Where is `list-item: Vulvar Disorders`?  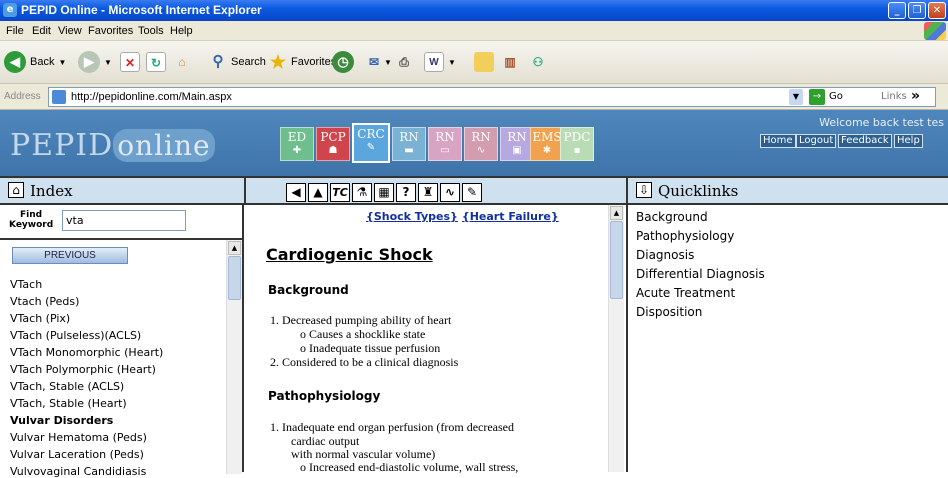 list-item: Vulvar Disorders is located at coordinates (61, 420).